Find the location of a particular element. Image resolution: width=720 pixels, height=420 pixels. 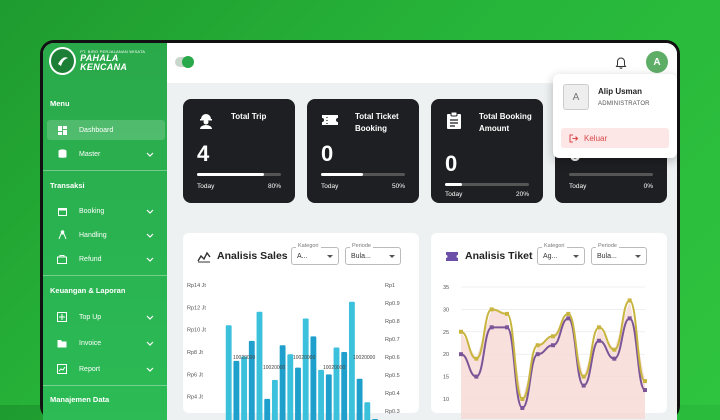

user-avatar-button: A is located at coordinates (657, 62).